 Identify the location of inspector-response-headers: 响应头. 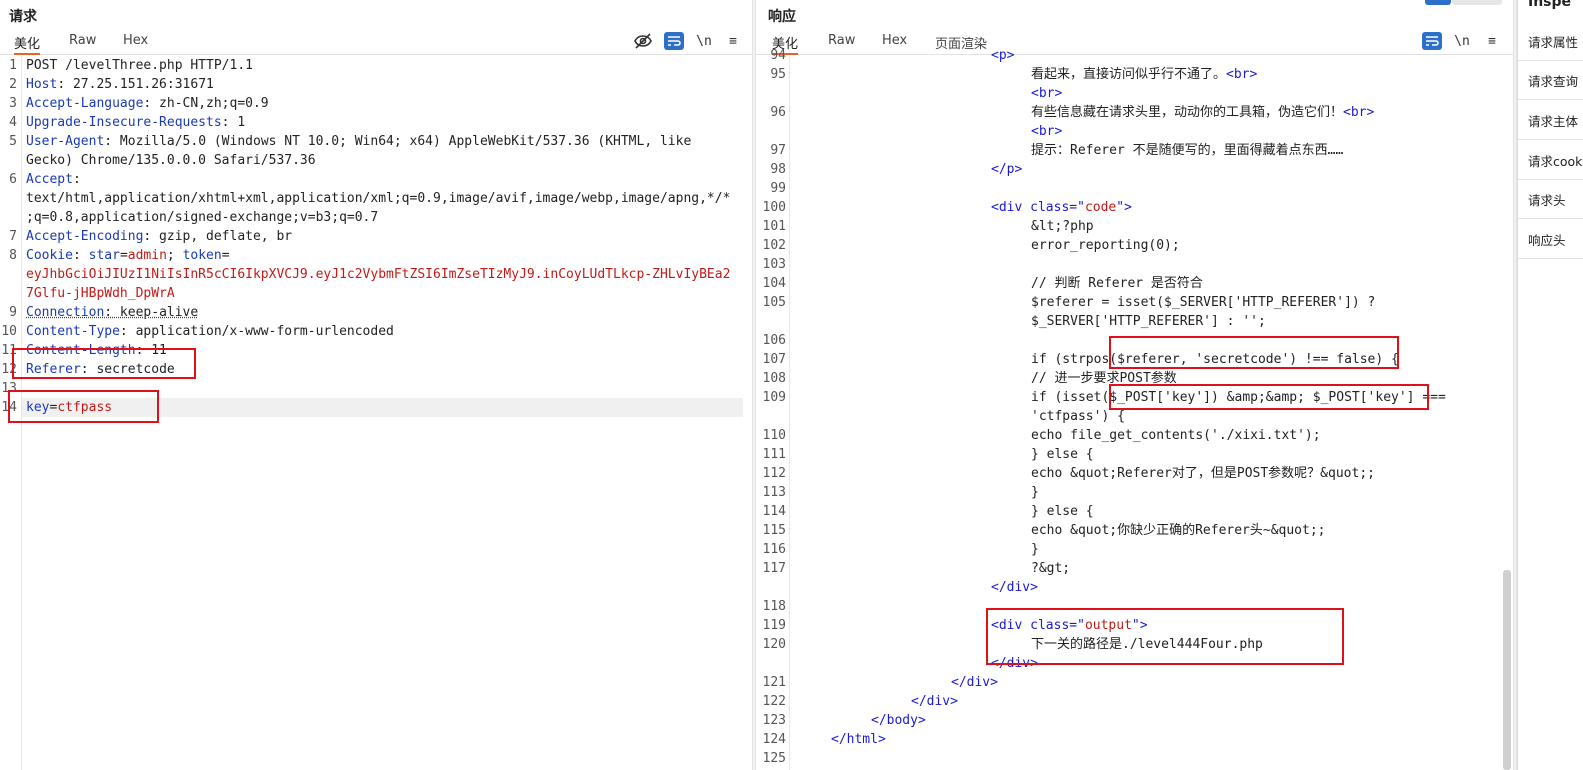
(1547, 239).